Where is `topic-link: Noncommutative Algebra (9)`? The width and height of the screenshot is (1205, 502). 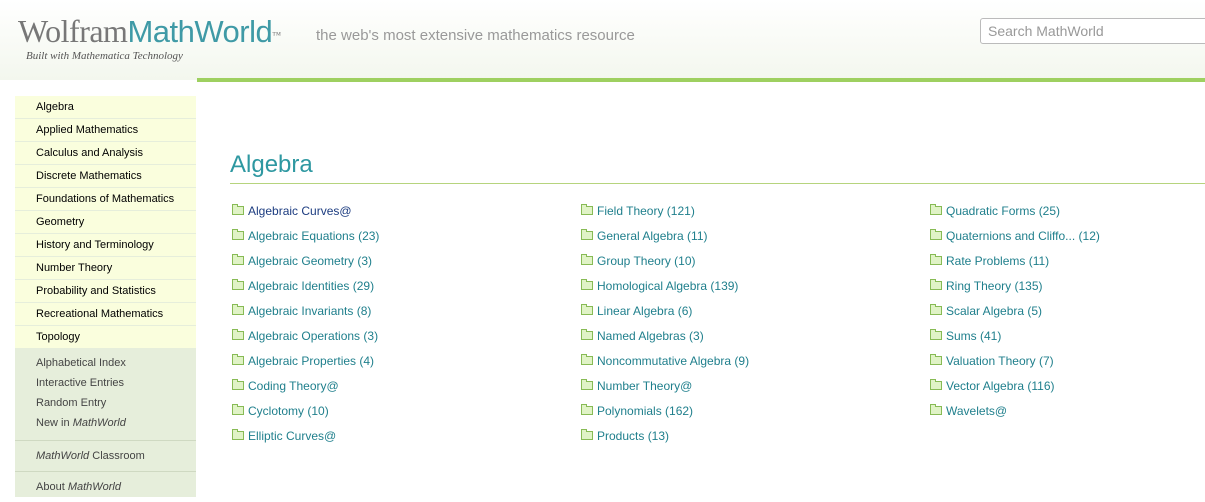 topic-link: Noncommutative Algebra (9) is located at coordinates (665, 366).